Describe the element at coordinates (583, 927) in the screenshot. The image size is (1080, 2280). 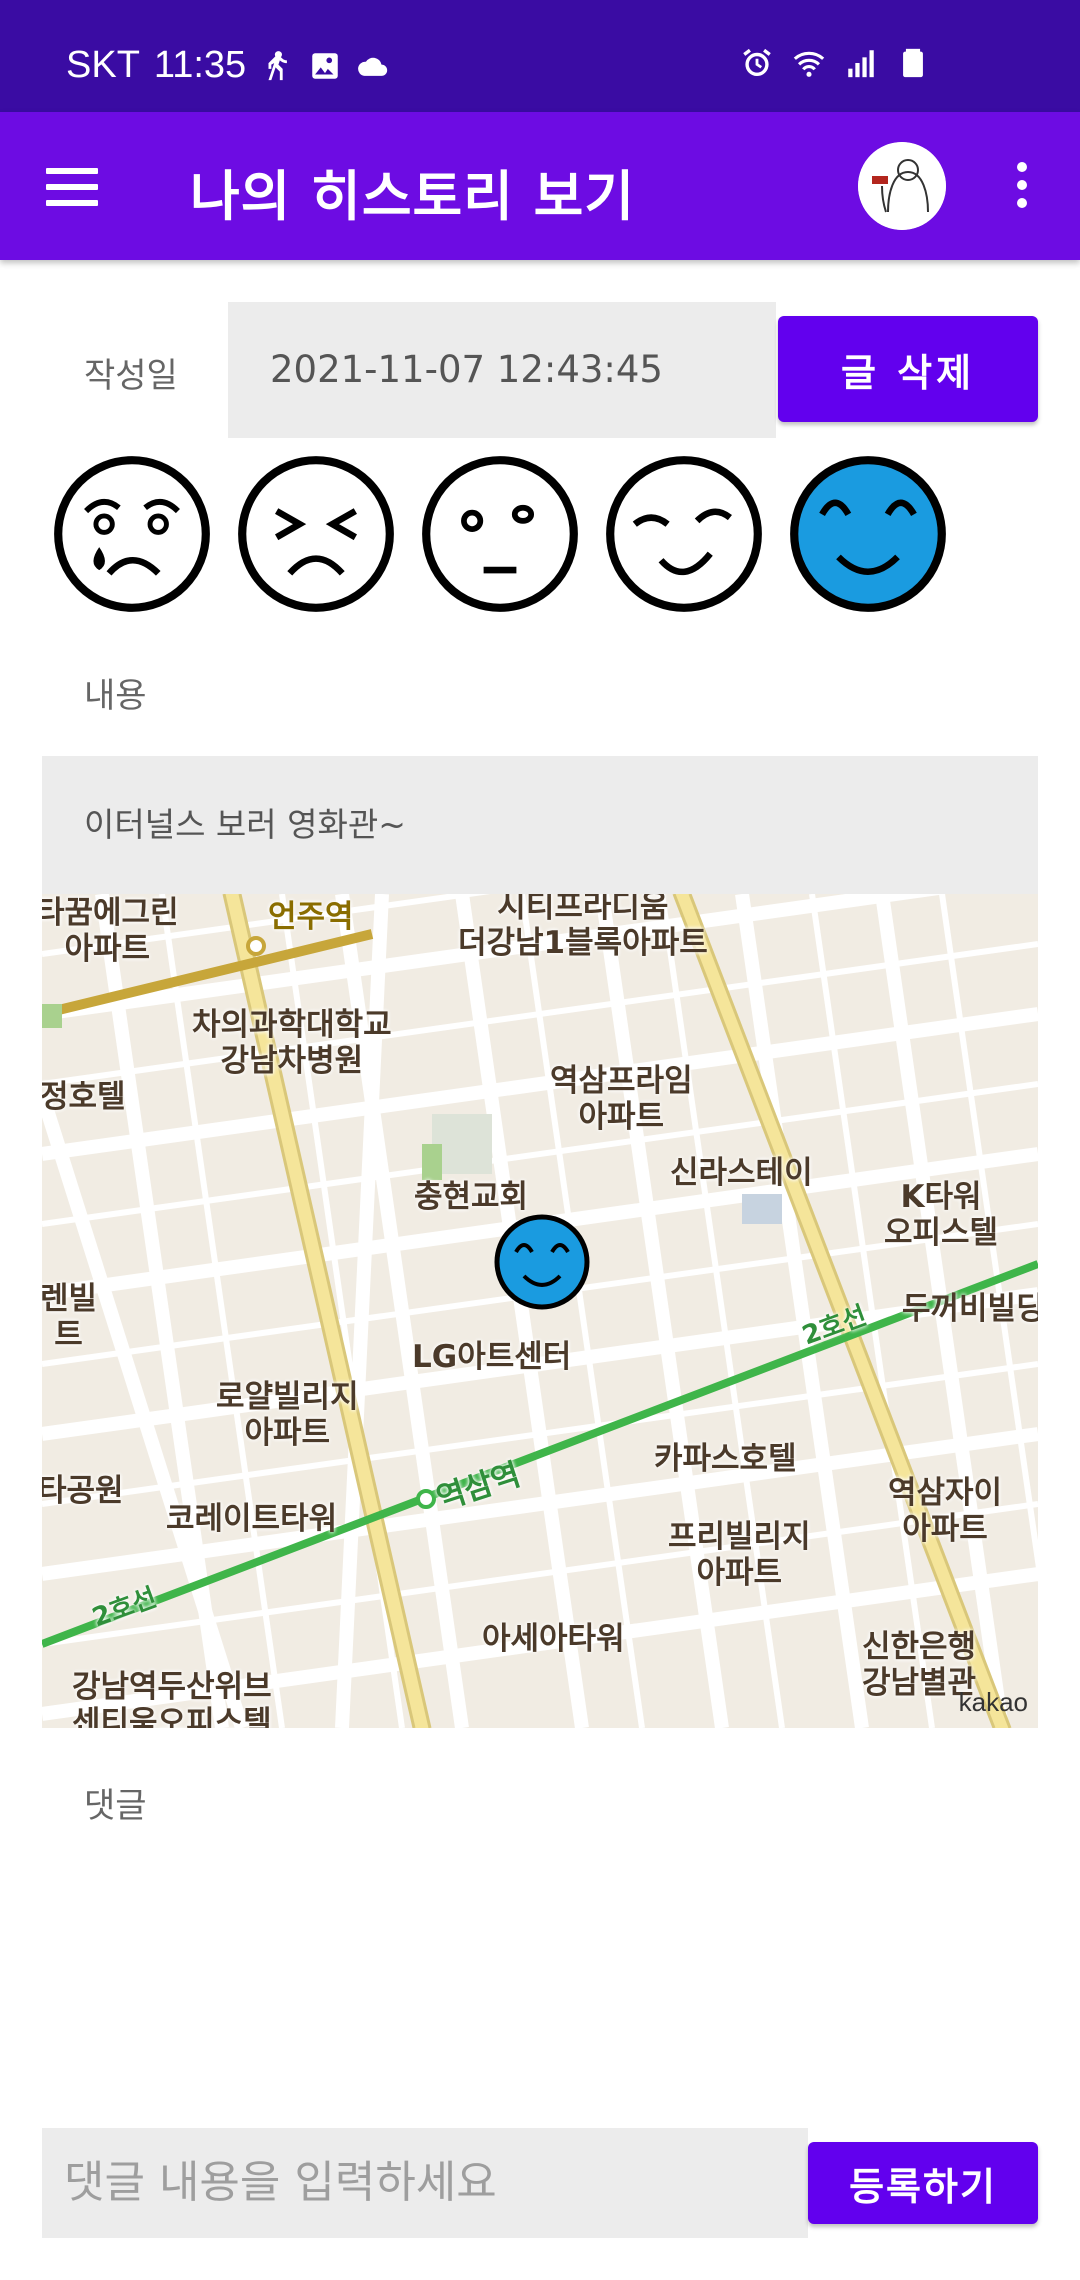
I see `map-label: 시티프라디움 더강남1블록아파트` at that location.